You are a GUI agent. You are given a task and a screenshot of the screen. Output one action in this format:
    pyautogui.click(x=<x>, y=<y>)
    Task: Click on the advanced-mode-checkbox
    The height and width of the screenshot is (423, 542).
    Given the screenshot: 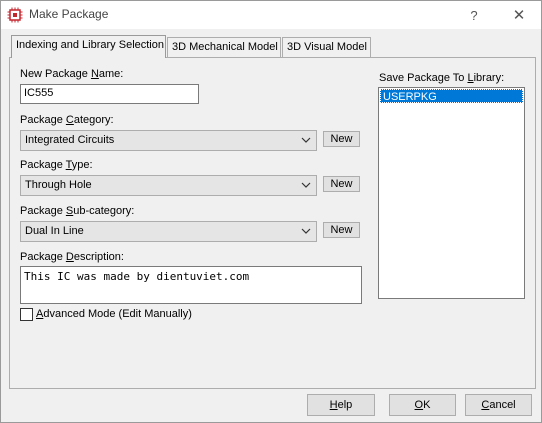 What is the action you would take?
    pyautogui.click(x=26, y=314)
    